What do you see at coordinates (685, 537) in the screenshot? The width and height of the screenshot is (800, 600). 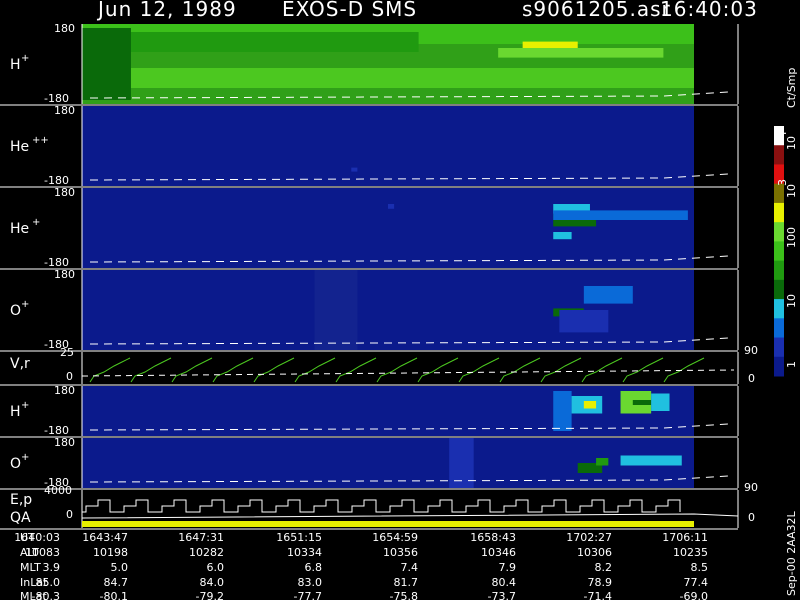 I see `footer-cell: 1706:11` at bounding box center [685, 537].